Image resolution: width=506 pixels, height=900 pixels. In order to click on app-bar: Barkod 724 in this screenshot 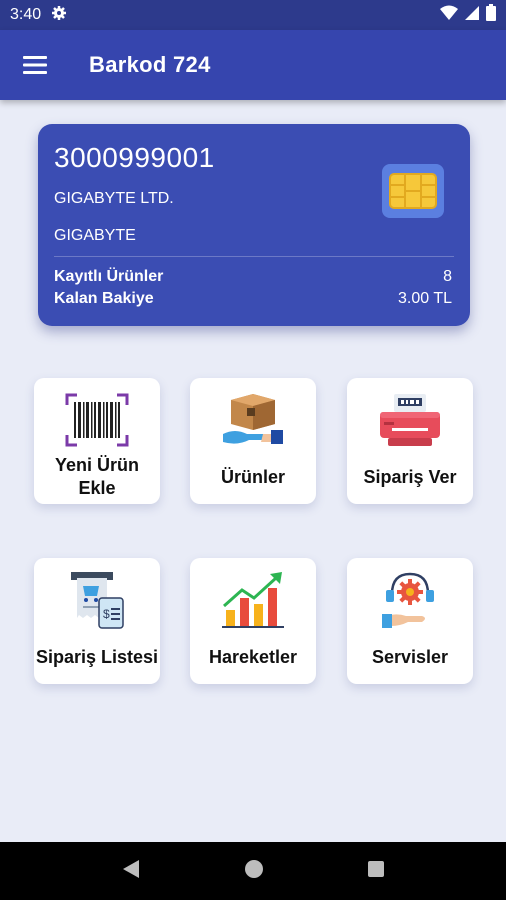, I will do `click(253, 65)`.